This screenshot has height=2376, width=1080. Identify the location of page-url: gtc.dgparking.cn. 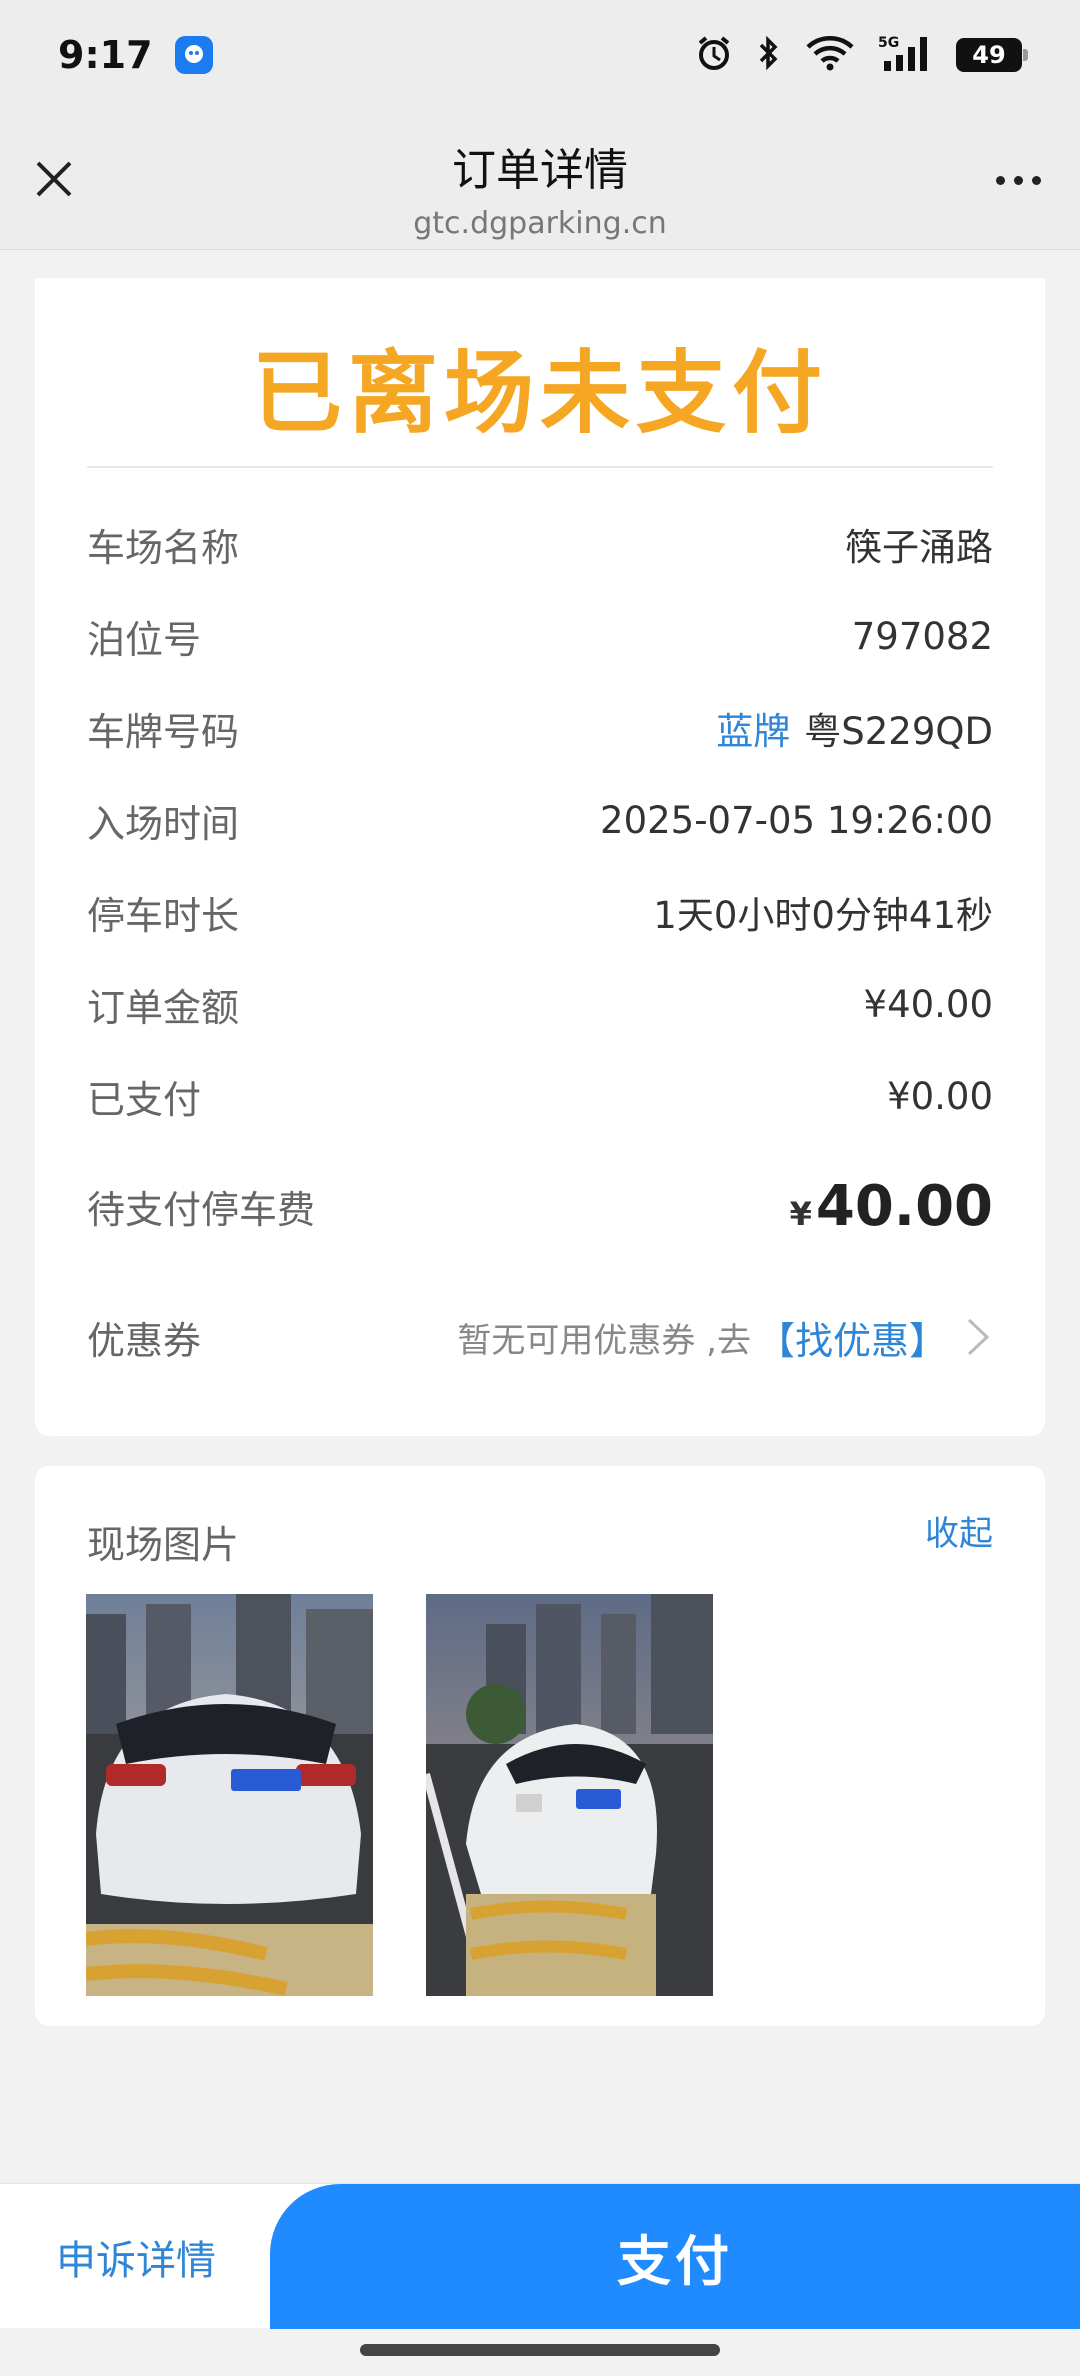
(540, 223).